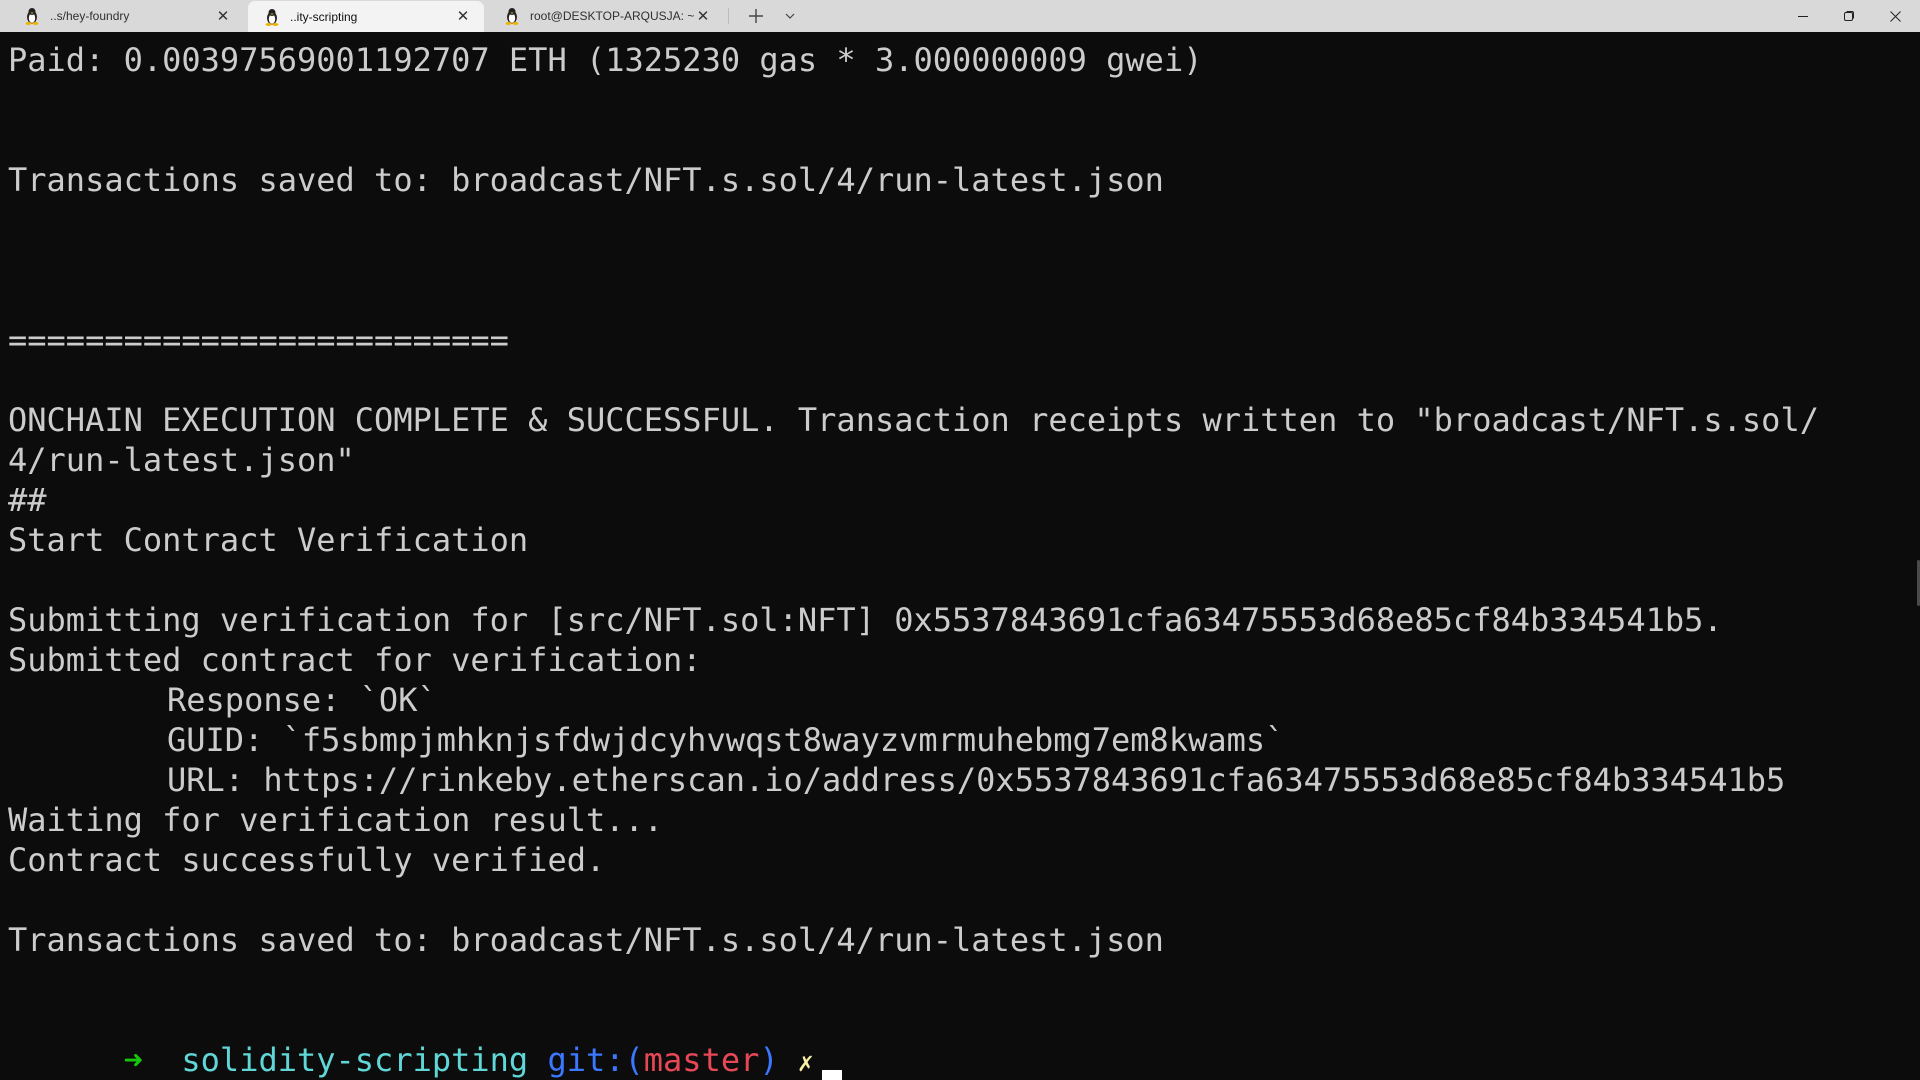 This screenshot has width=1920, height=1080. Describe the element at coordinates (181, 460) in the screenshot. I see `output-line-onchain-complete-cont: 4/run-latest.json"` at that location.